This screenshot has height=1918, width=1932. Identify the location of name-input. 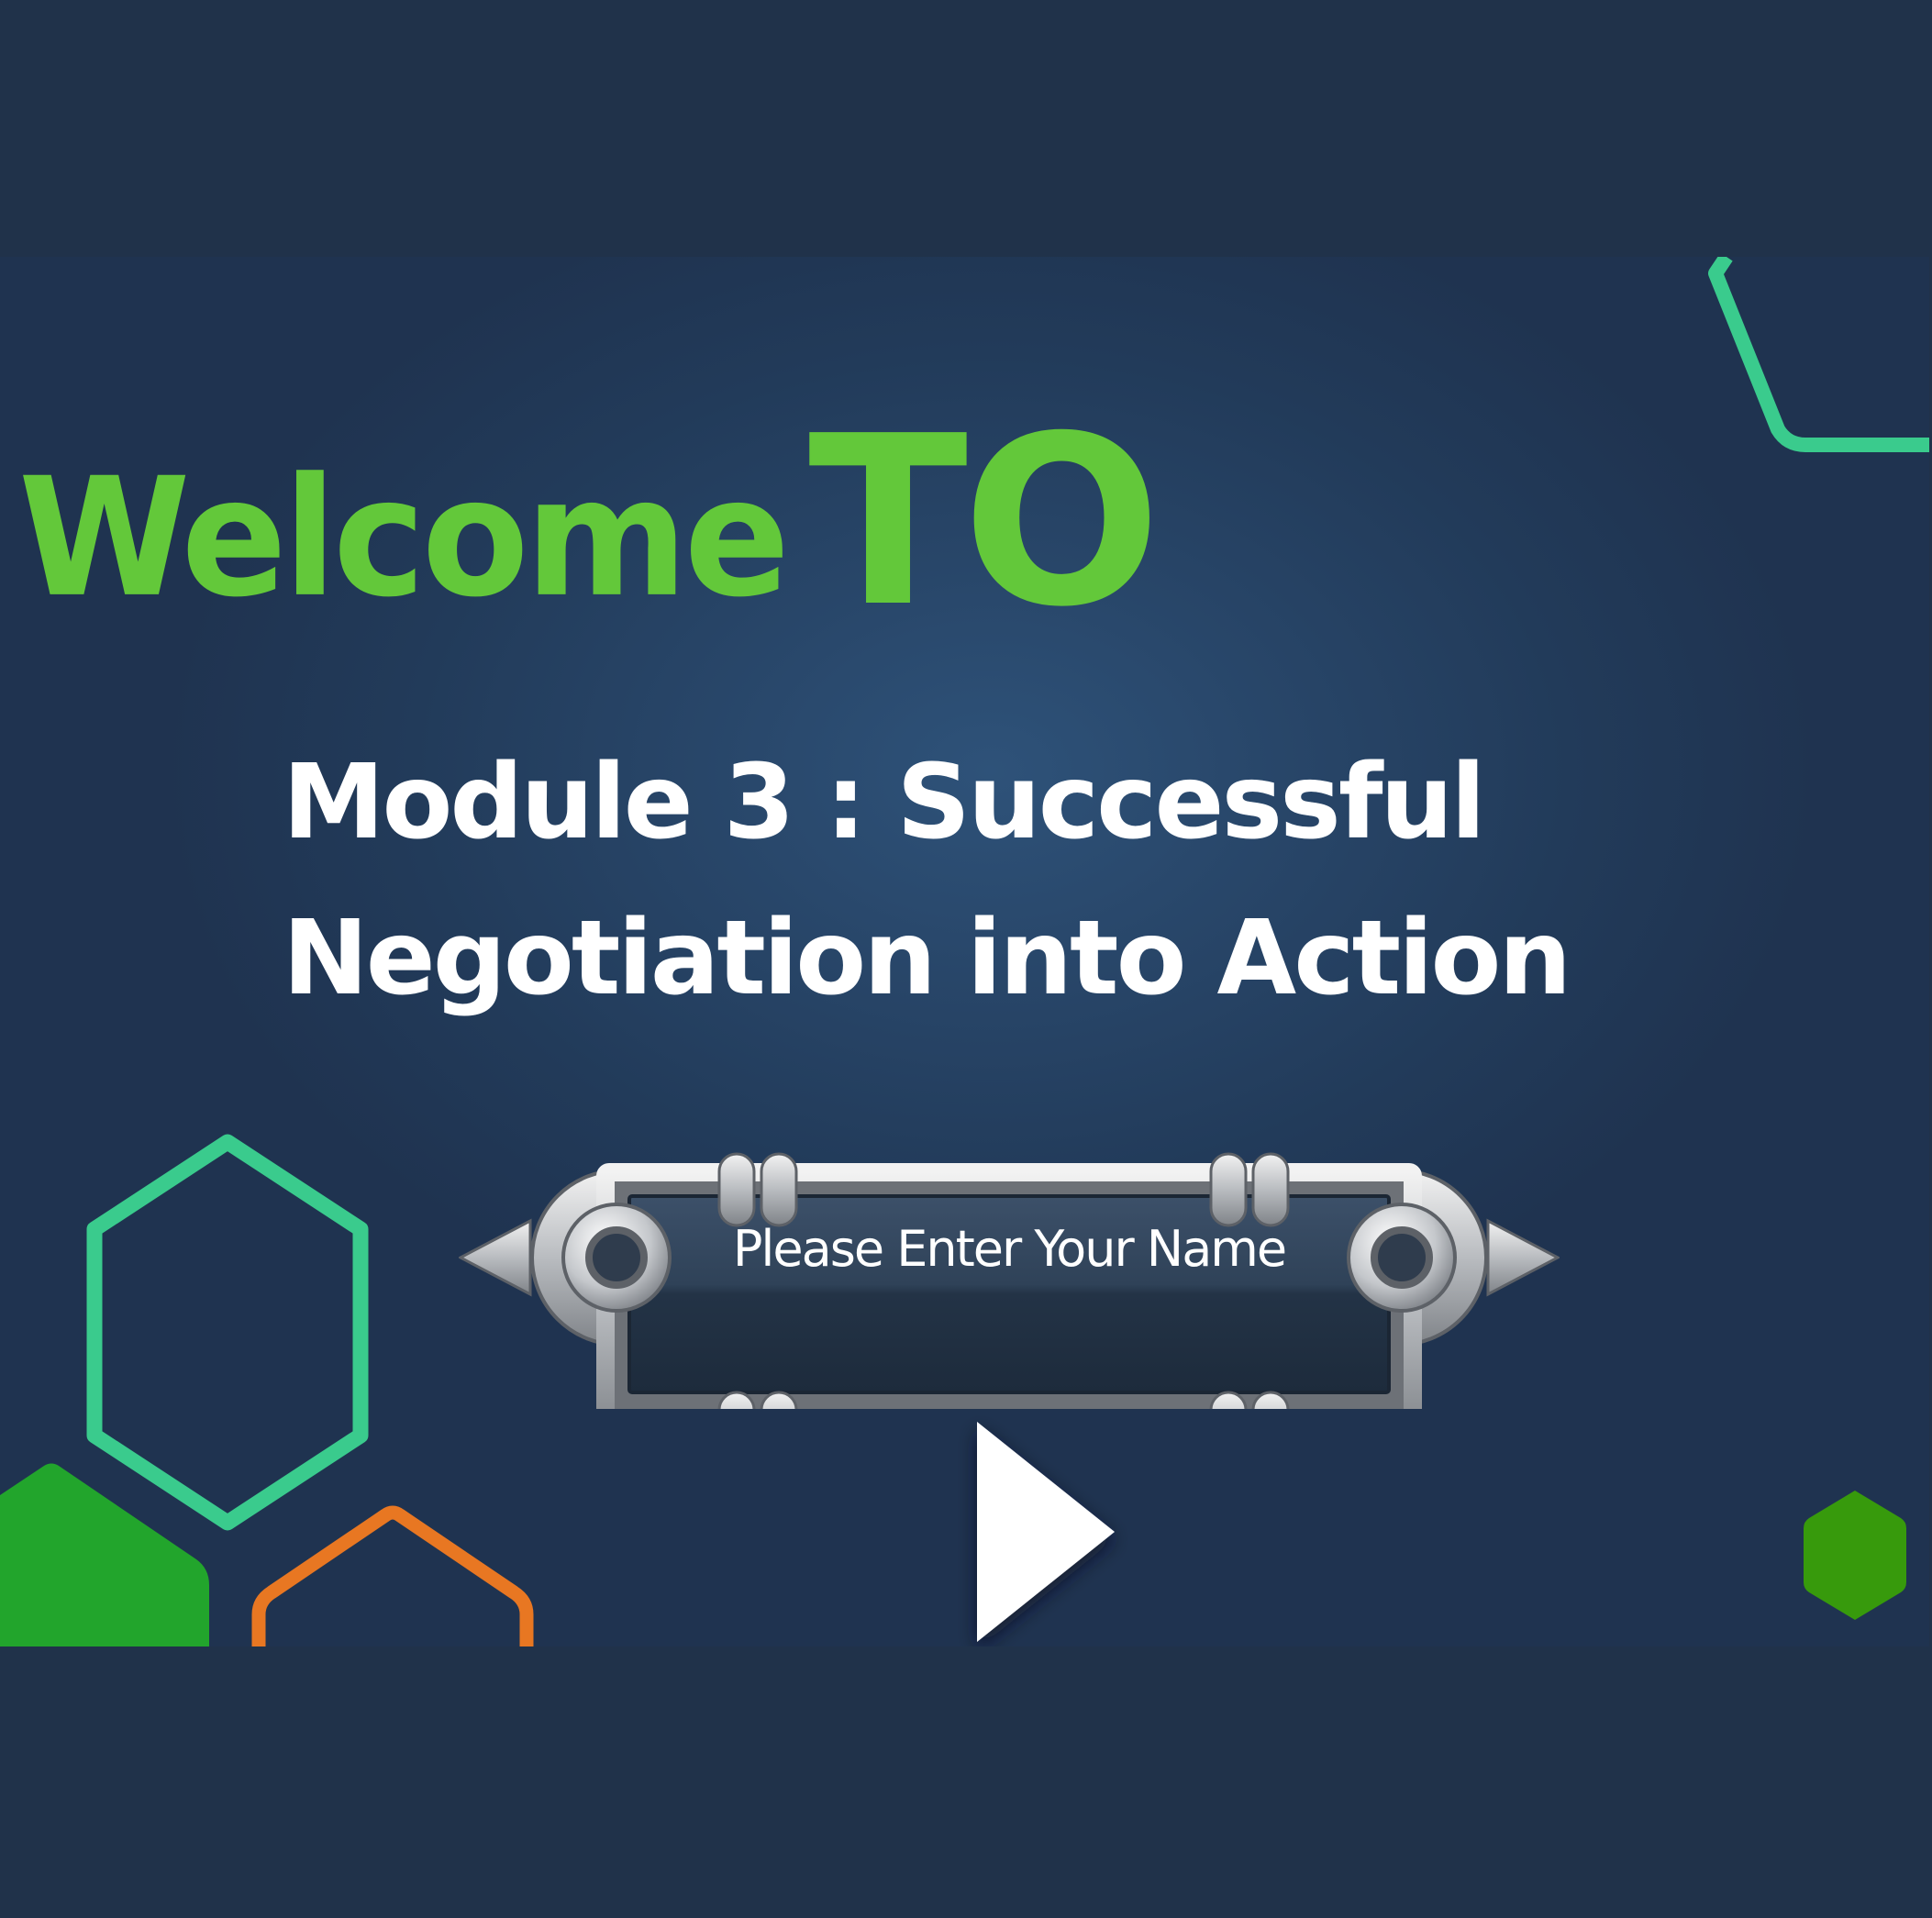
(1009, 1248).